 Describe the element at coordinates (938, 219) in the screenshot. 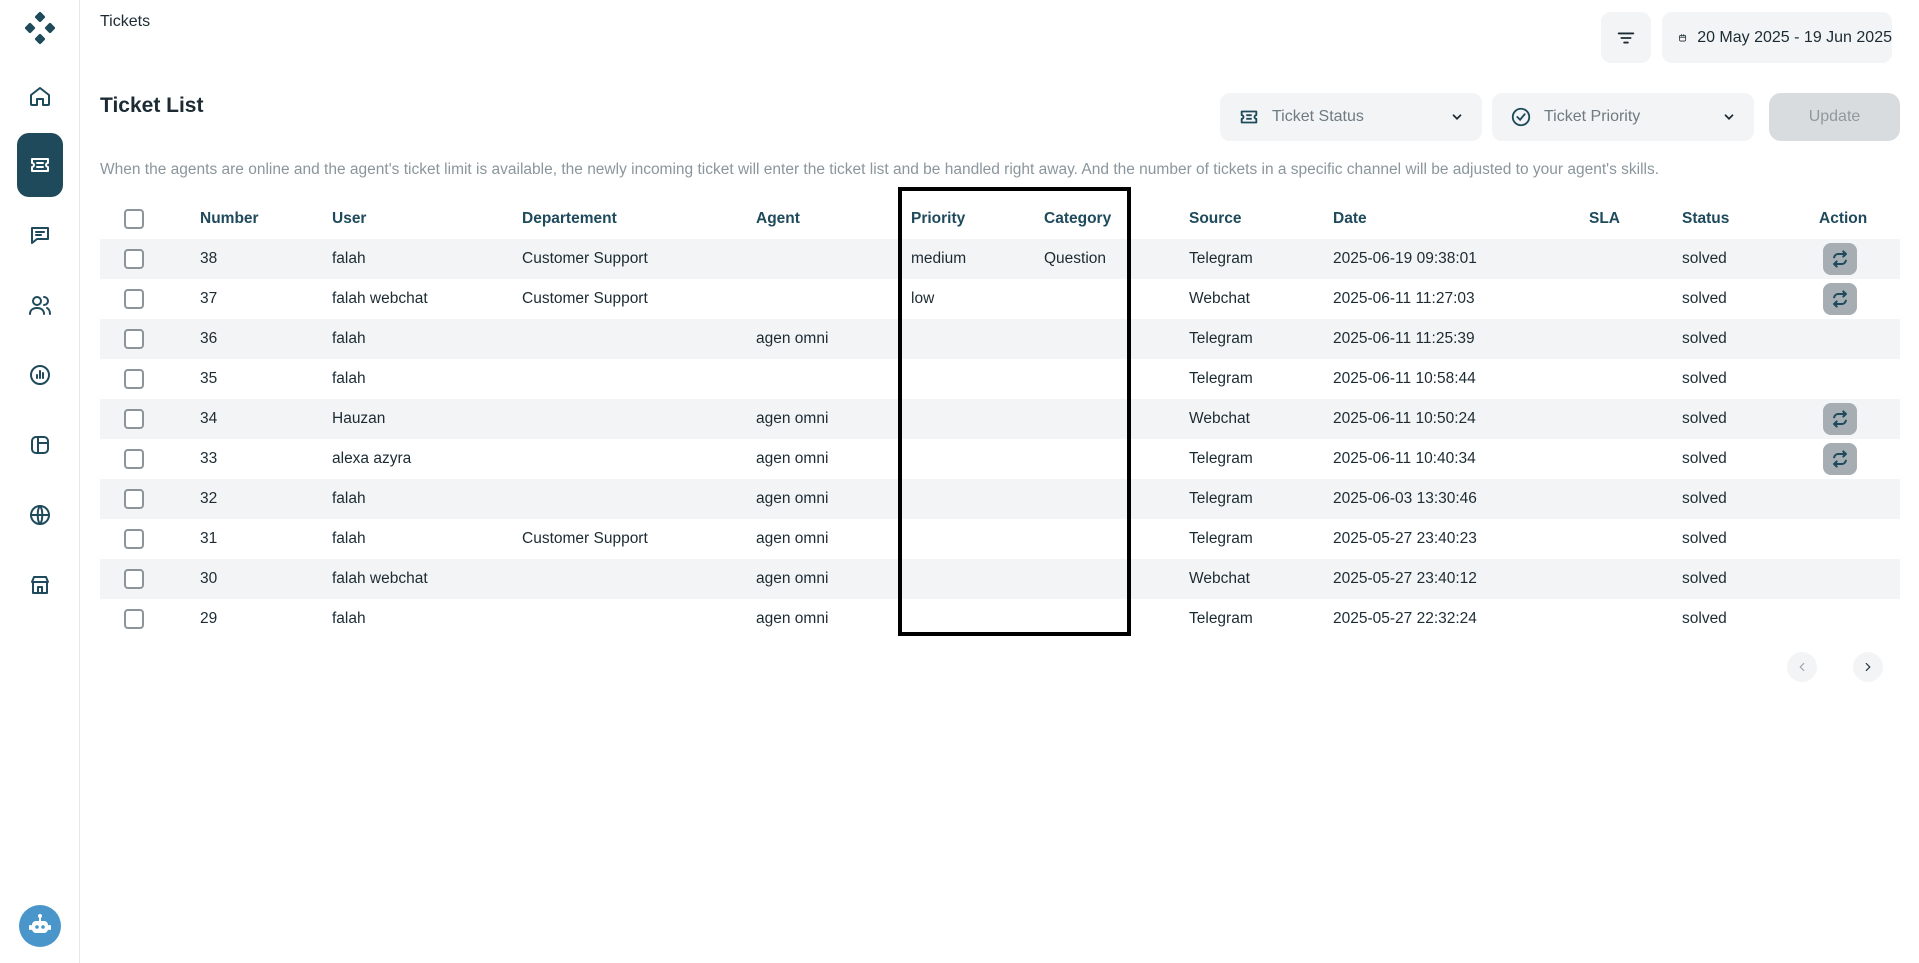

I see `column-header-priority: Priority` at that location.